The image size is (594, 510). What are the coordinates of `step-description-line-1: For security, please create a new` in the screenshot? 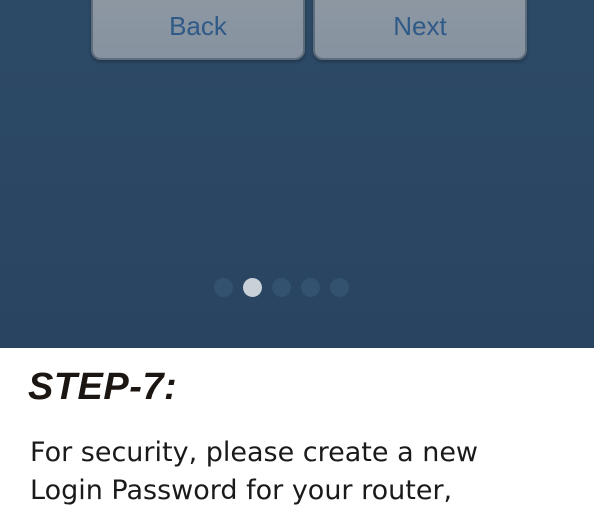 It's located at (254, 452).